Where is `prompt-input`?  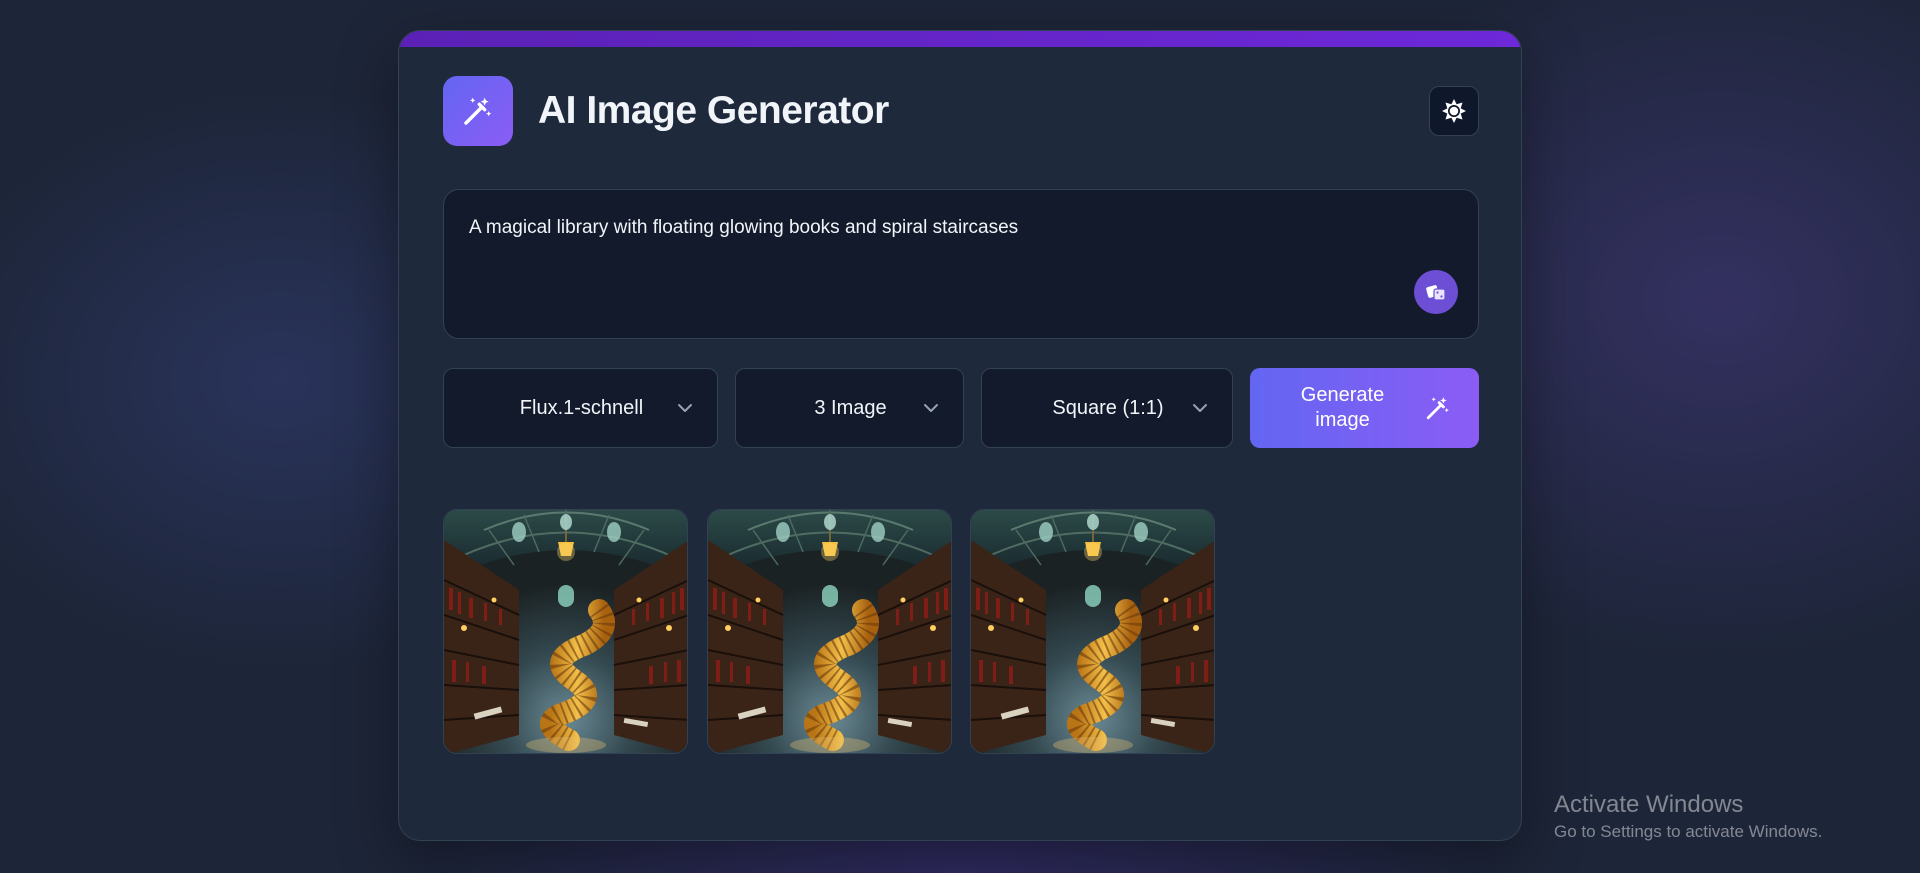
prompt-input is located at coordinates (919, 228).